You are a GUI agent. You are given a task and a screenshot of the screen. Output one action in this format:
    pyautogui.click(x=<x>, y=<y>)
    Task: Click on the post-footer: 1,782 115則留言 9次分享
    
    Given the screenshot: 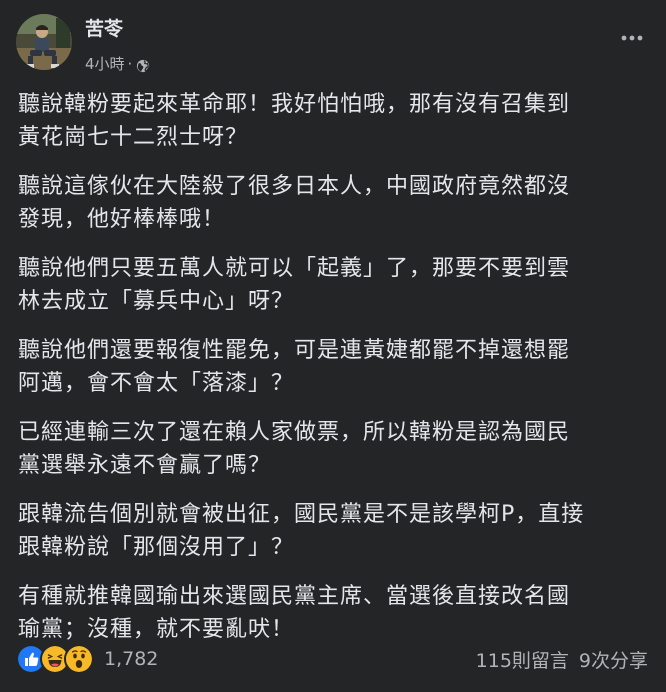 What is the action you would take?
    pyautogui.click(x=333, y=660)
    